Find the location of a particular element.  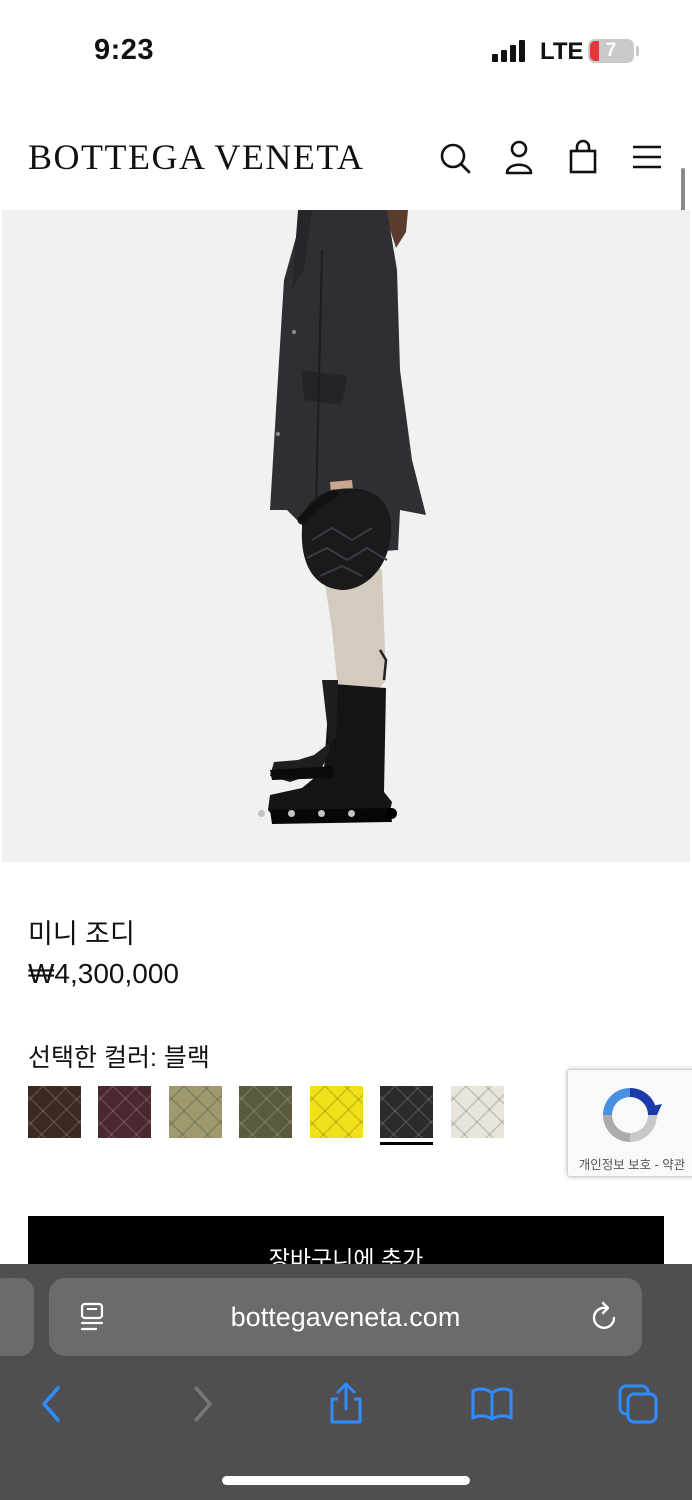

battery-icon: 7 is located at coordinates (611, 51).